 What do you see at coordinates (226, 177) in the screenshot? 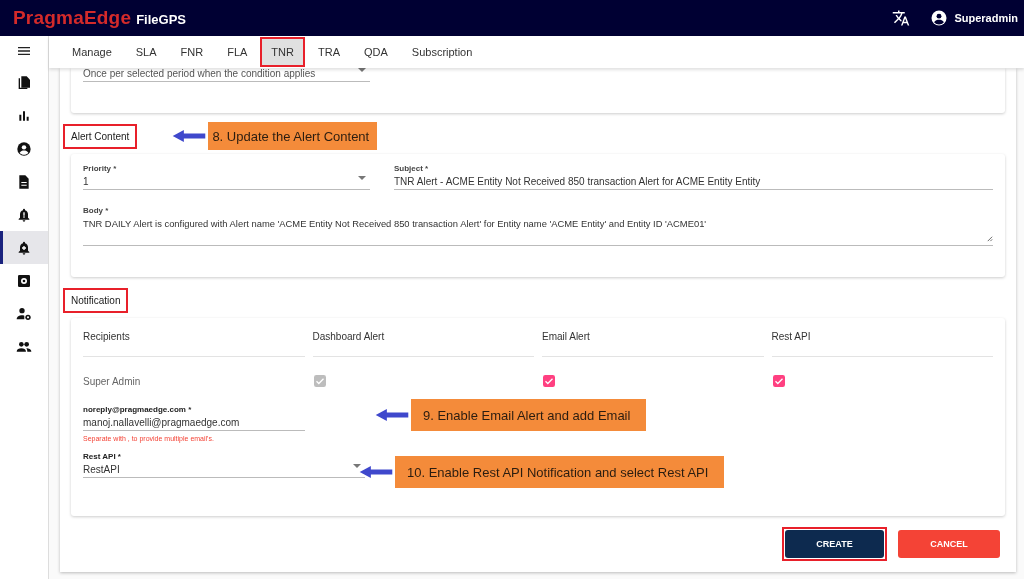
I see `priority-select: Priority * 1` at bounding box center [226, 177].